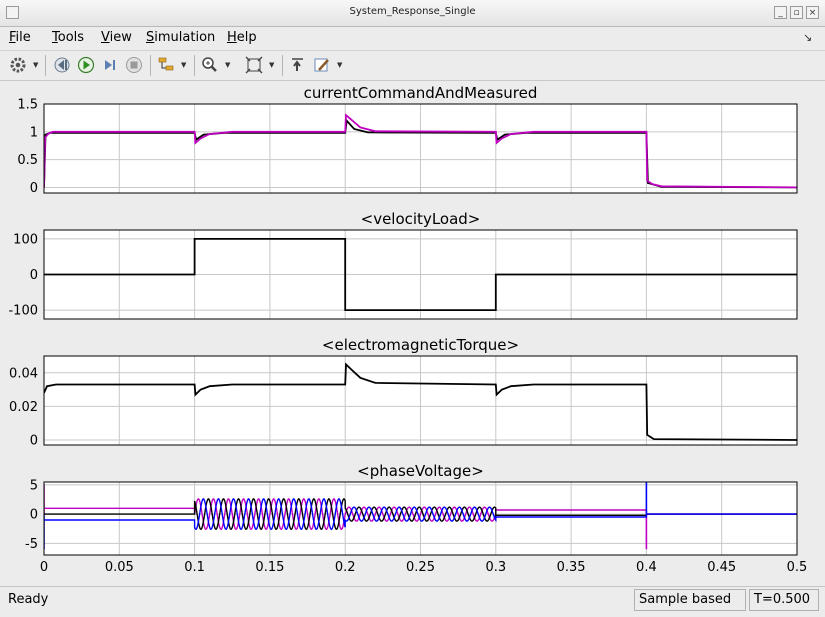  Describe the element at coordinates (28, 599) in the screenshot. I see `status-text: Ready` at that location.